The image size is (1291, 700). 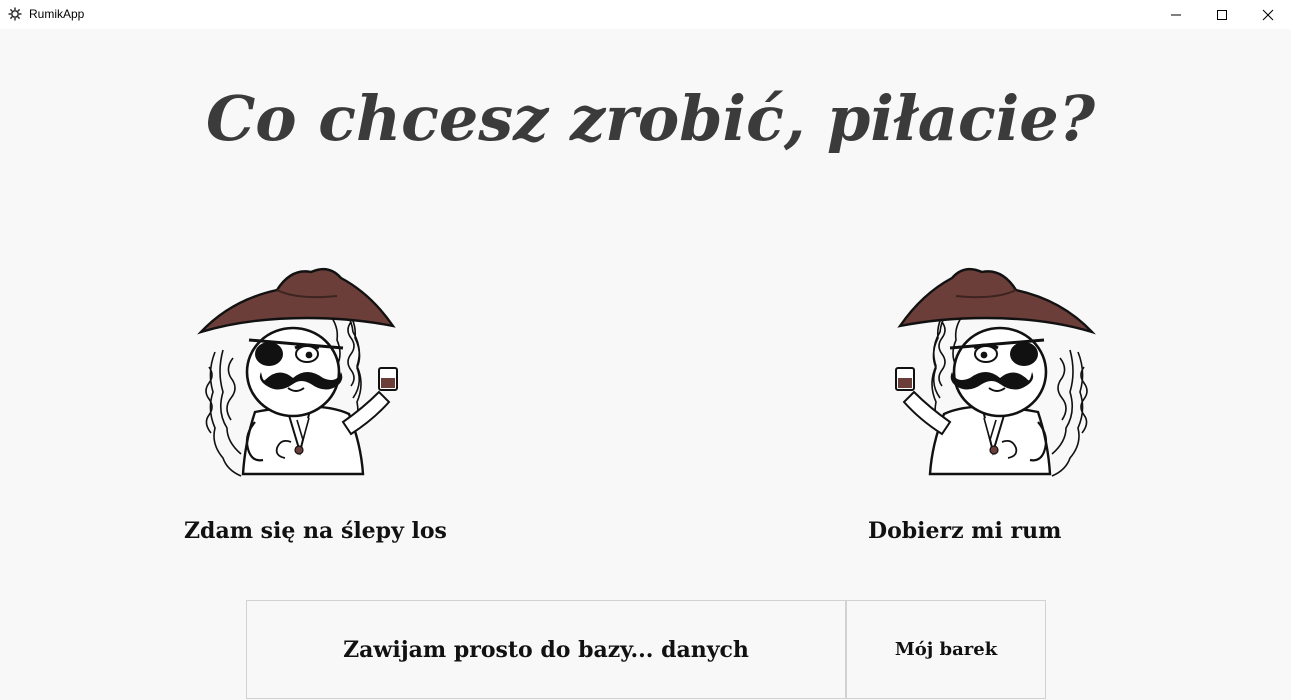 I want to click on random-choice-label: Zdam się na ślepy los, so click(x=315, y=531).